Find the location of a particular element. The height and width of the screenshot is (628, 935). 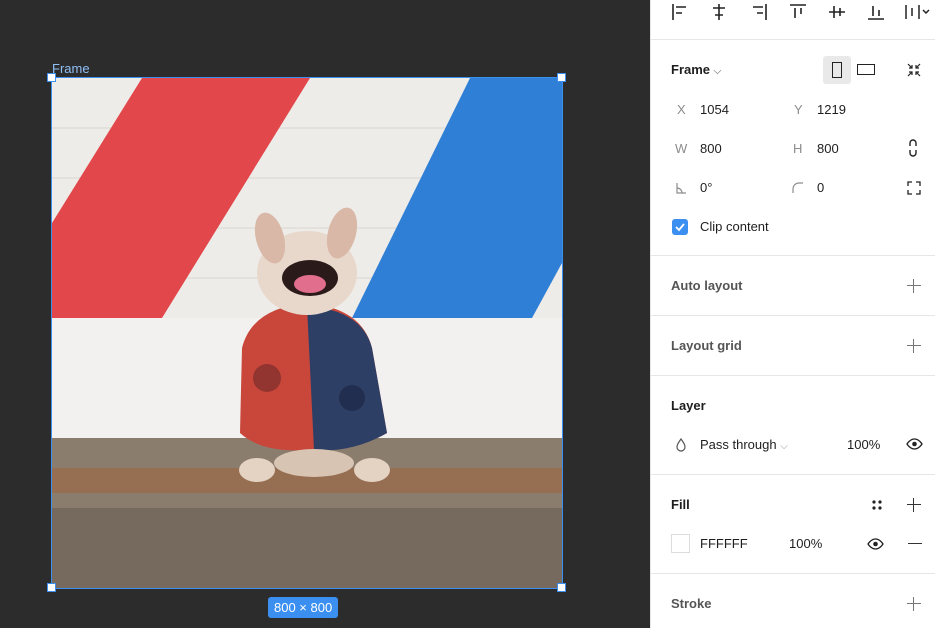

landscape-orientation-button is located at coordinates (866, 69).